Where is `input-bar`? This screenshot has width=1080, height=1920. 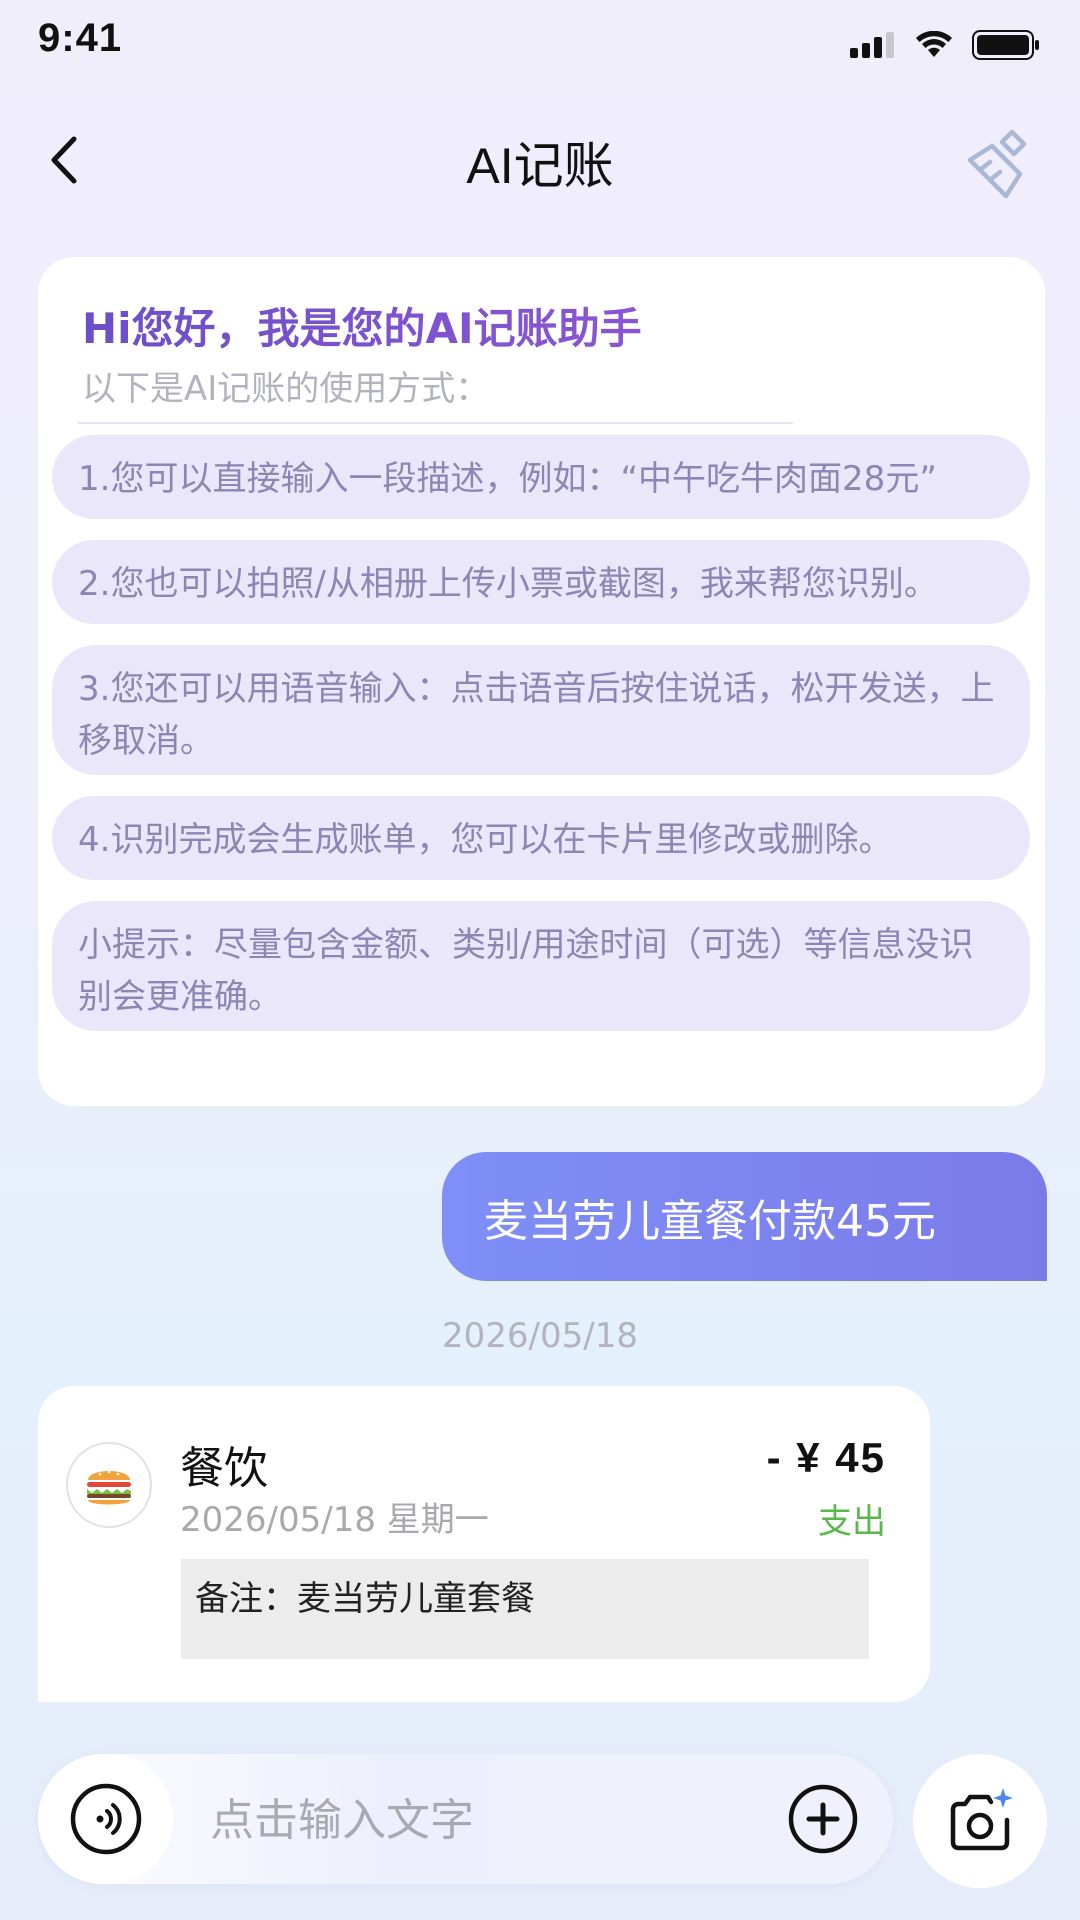 input-bar is located at coordinates (465, 1819).